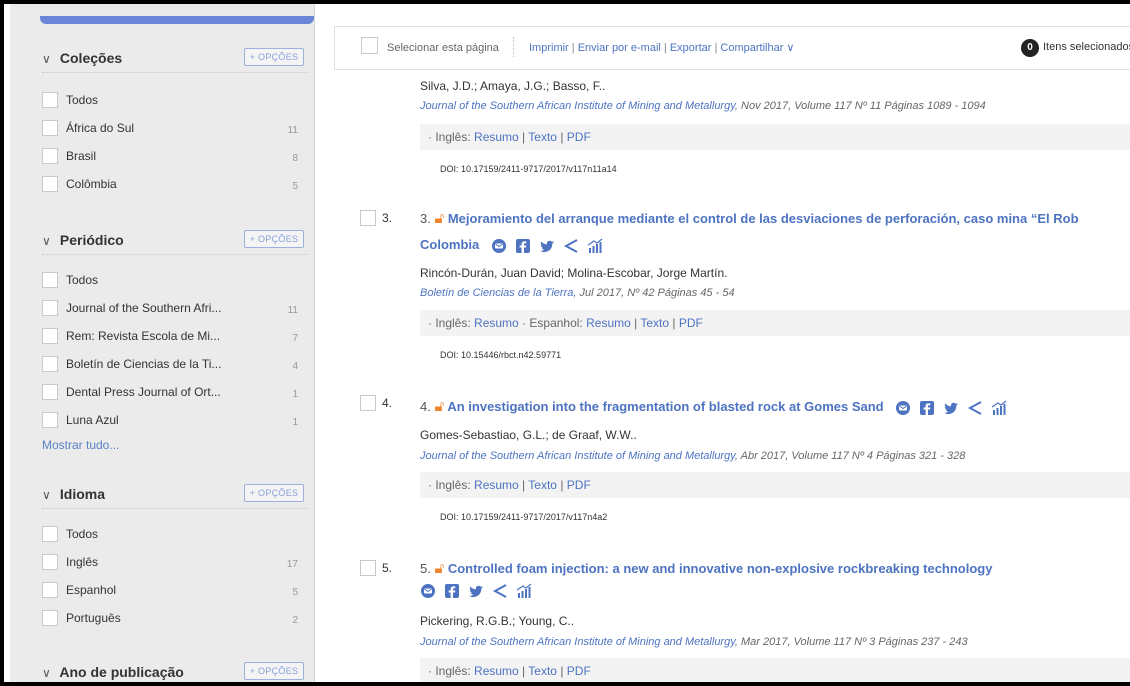  I want to click on select-page-label: Selecionar esta página, so click(443, 48).